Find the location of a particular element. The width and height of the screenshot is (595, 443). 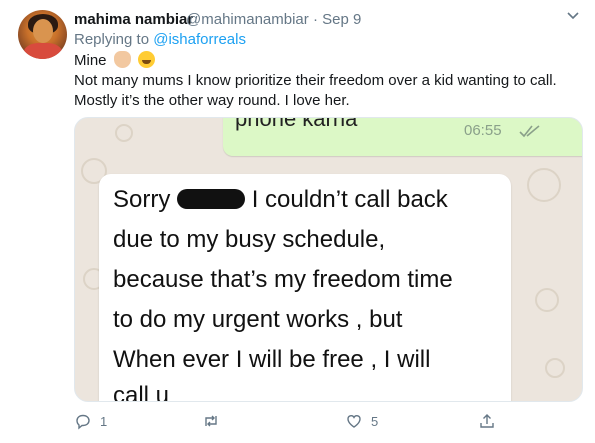

retweet-button is located at coordinates (215, 421).